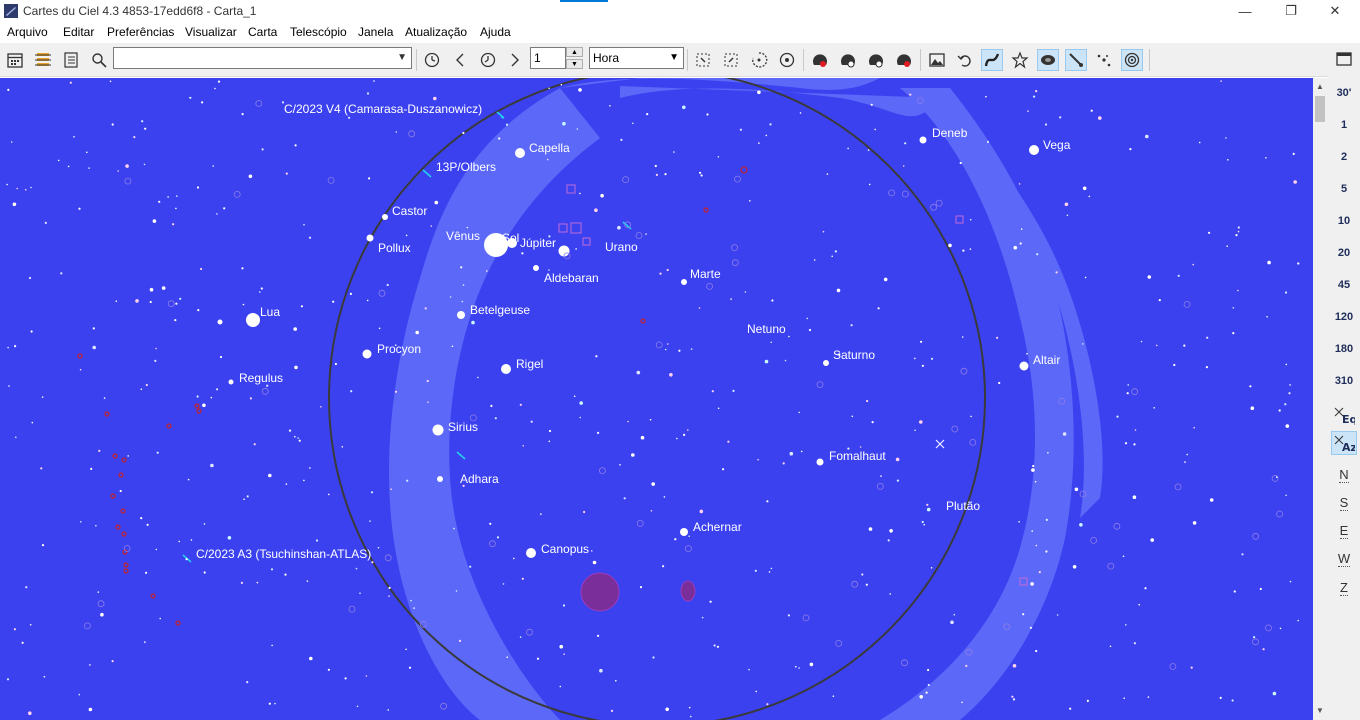 The width and height of the screenshot is (1360, 720). What do you see at coordinates (937, 60) in the screenshot?
I see `image-icon` at bounding box center [937, 60].